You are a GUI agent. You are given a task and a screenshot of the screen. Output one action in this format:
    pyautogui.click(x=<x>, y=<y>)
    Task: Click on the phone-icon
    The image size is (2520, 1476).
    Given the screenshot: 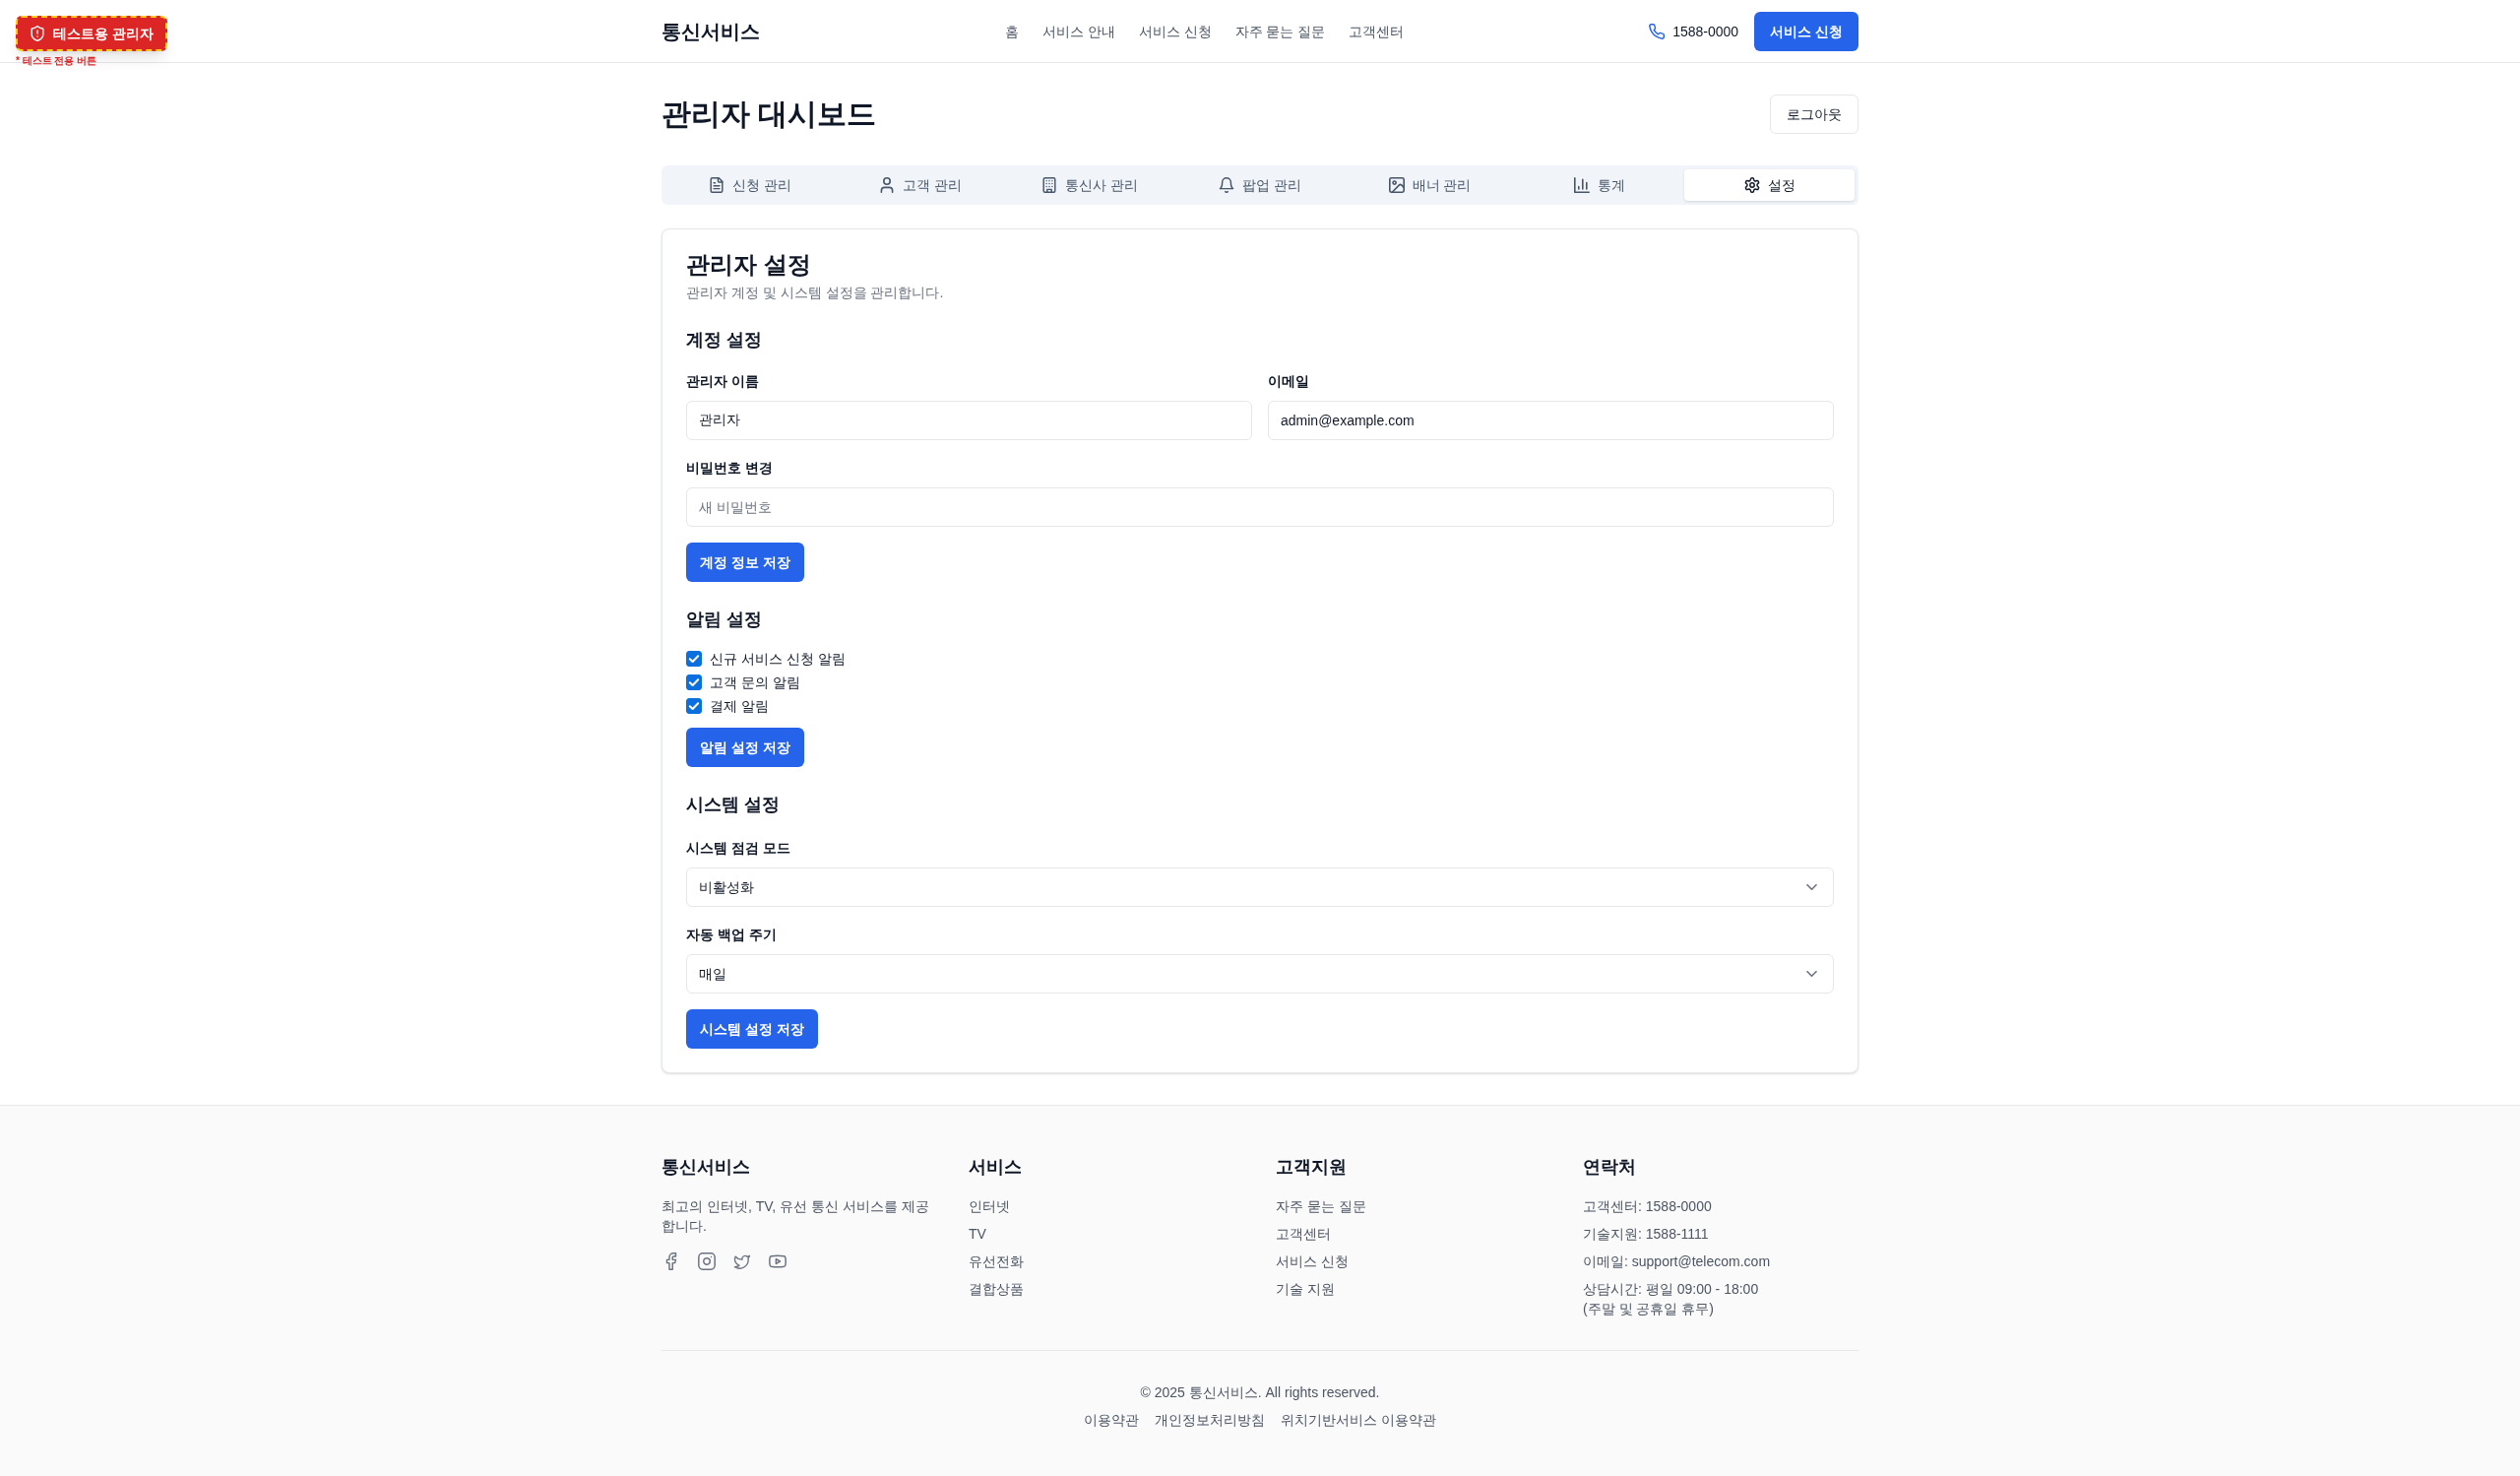 What is the action you would take?
    pyautogui.click(x=1657, y=31)
    